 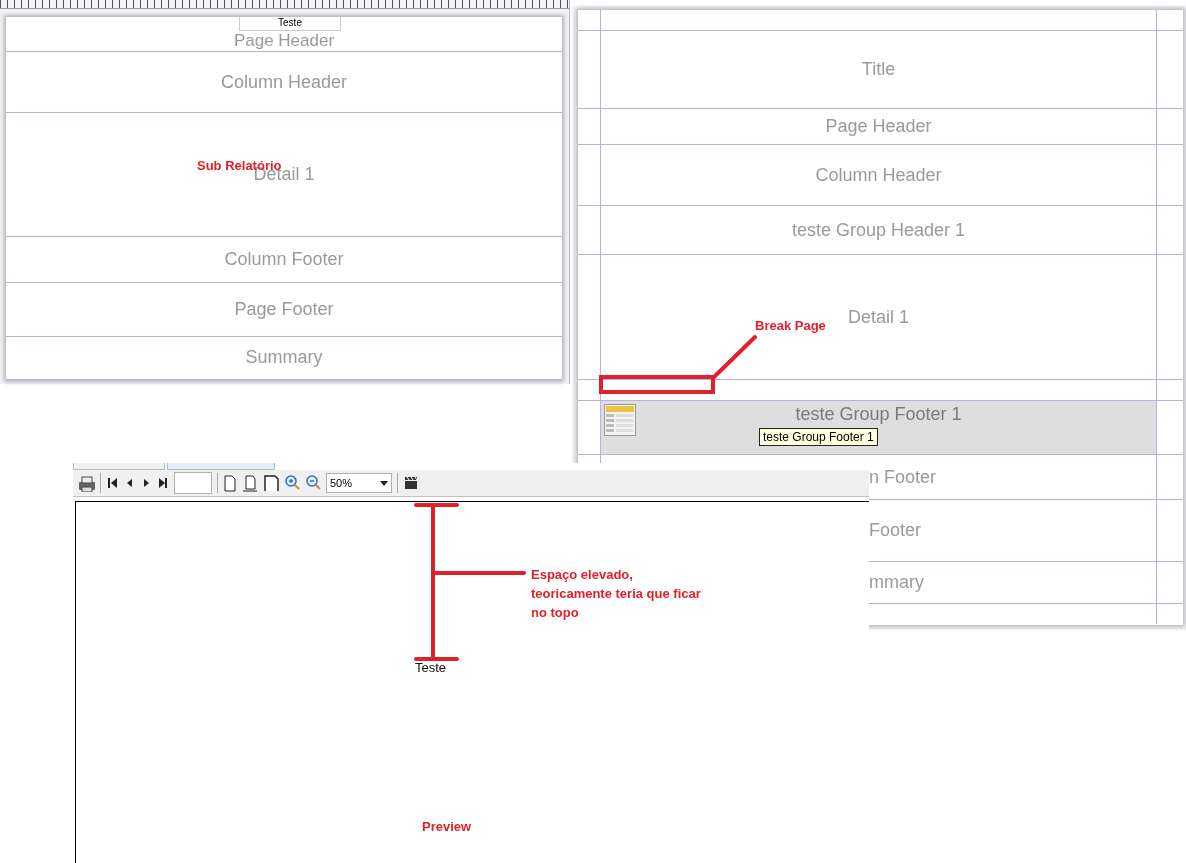 I want to click on report-band: Title, so click(x=878, y=69).